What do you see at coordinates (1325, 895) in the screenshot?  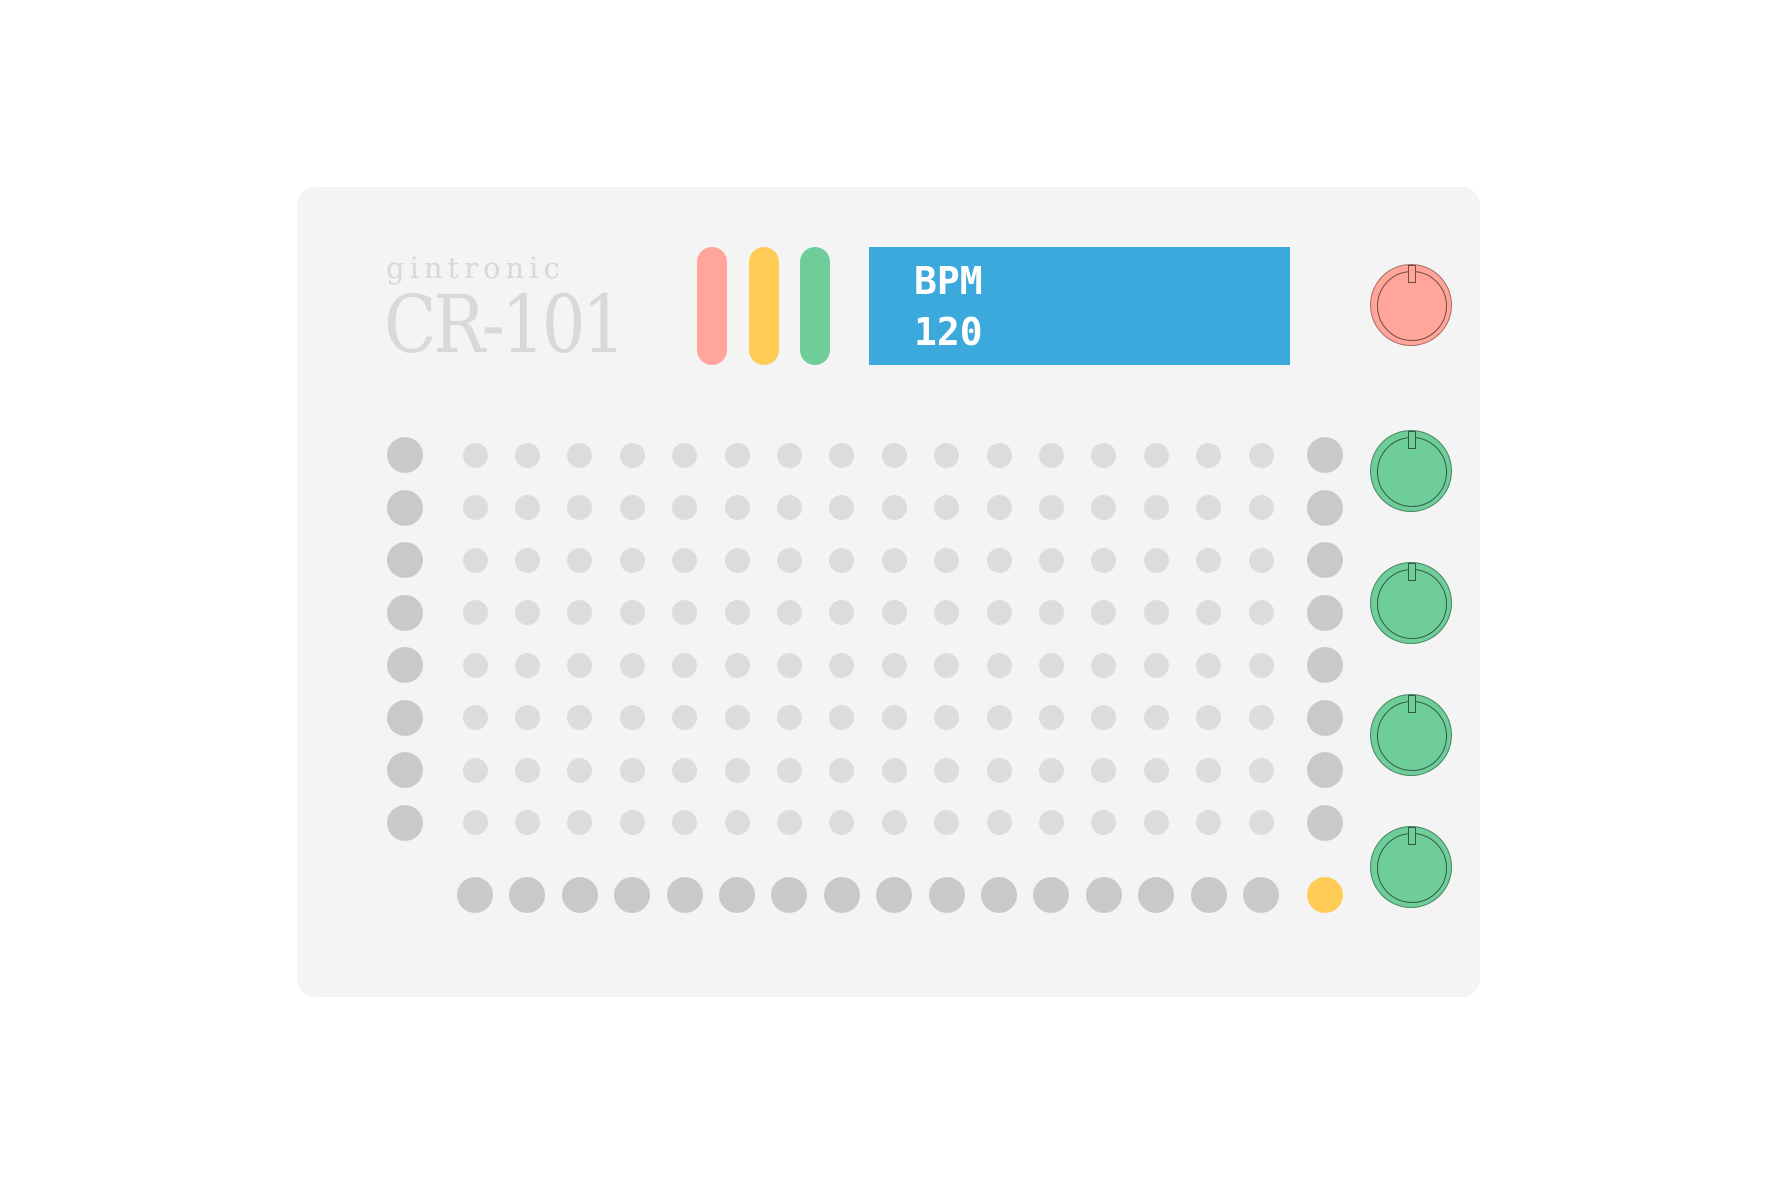 I see `play-step-indicator` at bounding box center [1325, 895].